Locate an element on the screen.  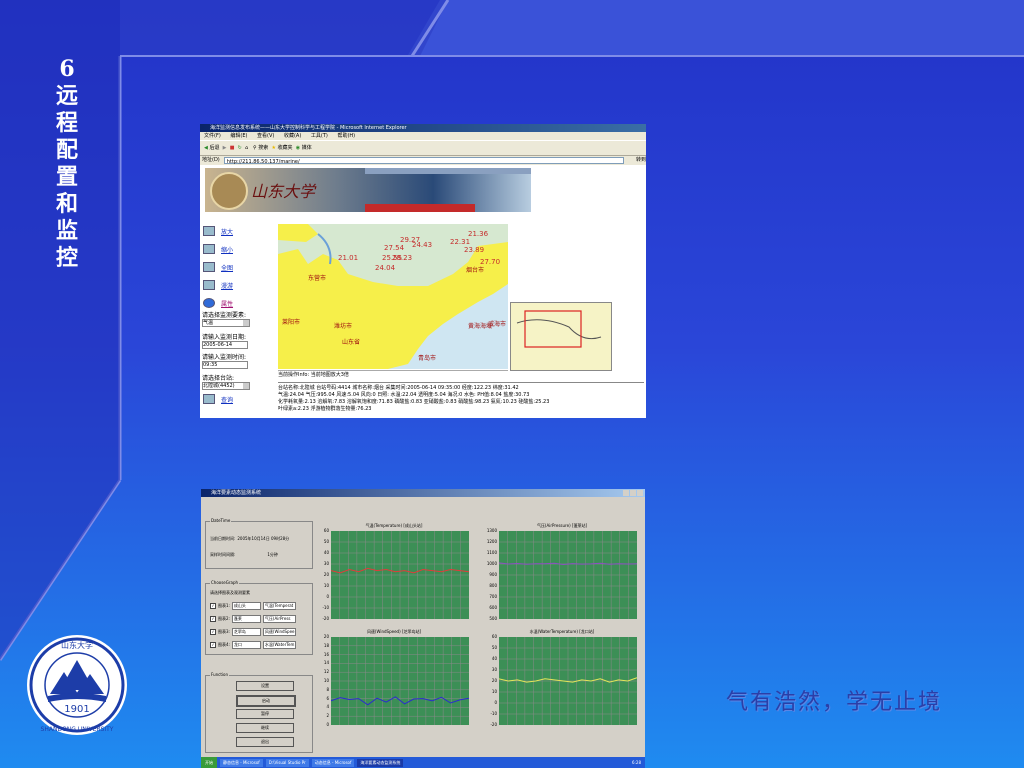
element-combo: 水温(WaterTem is located at coordinates (279, 645).